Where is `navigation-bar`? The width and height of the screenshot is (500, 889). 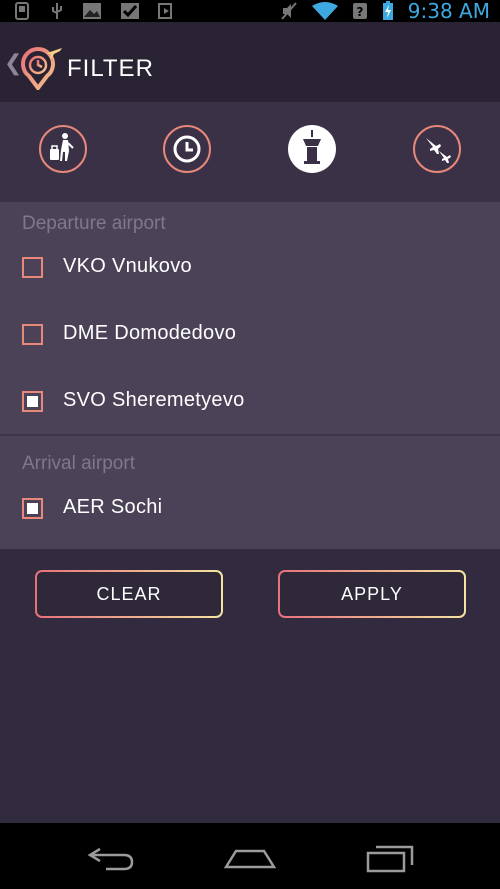
navigation-bar is located at coordinates (250, 856).